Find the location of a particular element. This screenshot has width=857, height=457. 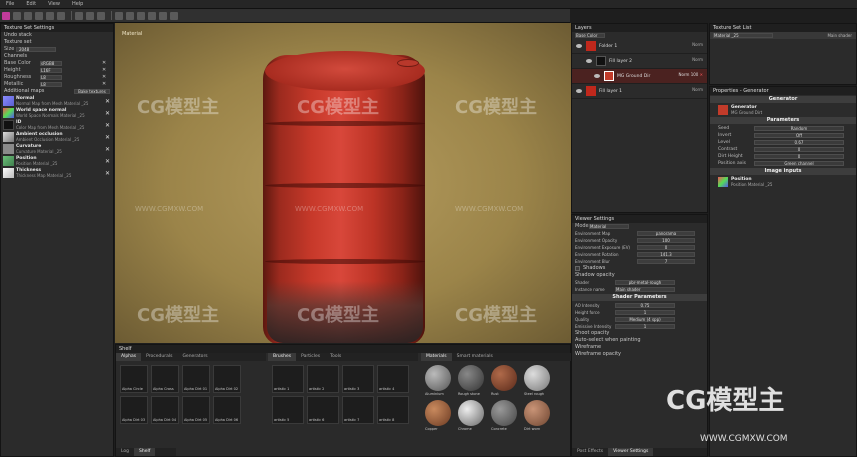

brush-thumbnail: artistic 1 is located at coordinates (288, 379).